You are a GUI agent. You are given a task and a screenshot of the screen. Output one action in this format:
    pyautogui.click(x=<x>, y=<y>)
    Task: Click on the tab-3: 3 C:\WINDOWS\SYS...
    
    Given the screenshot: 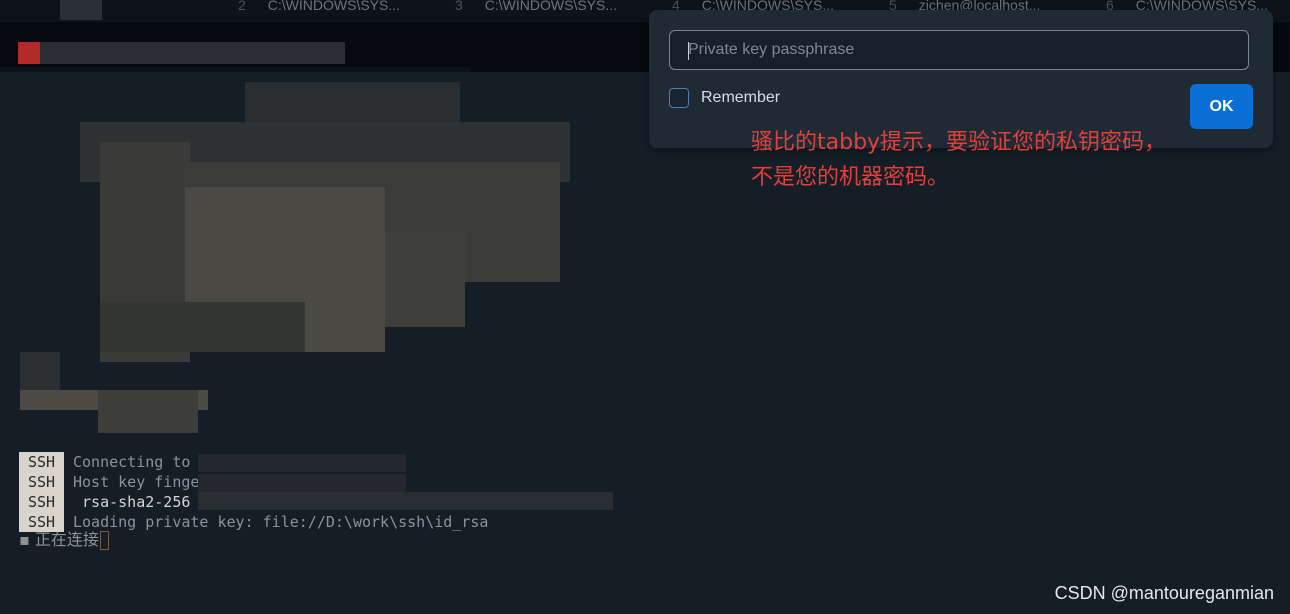 What is the action you would take?
    pyautogui.click(x=536, y=8)
    